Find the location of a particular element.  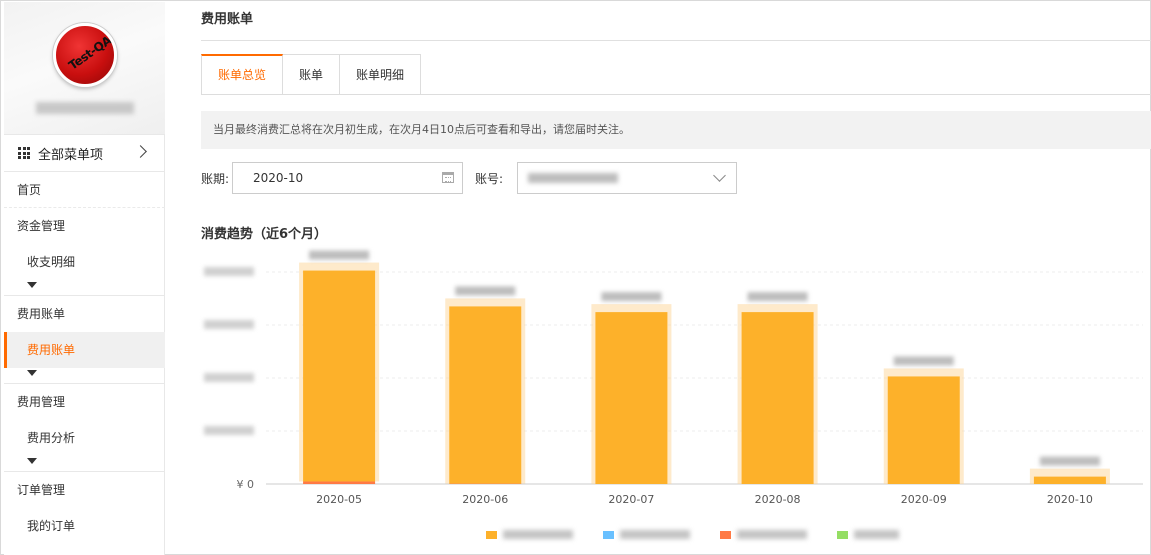

x-tick-label: 2020-10 is located at coordinates (1070, 499).